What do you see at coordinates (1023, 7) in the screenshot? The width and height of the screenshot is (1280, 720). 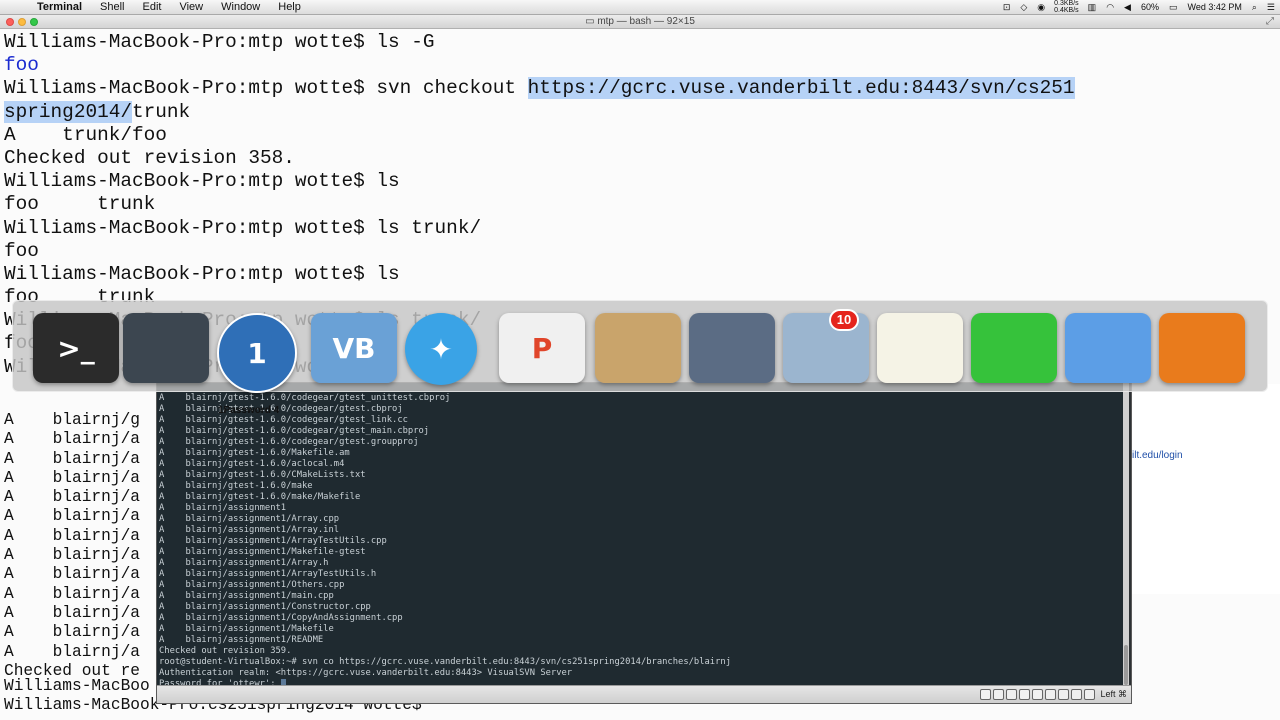 I see `dropbox-icon: ◇` at bounding box center [1023, 7].